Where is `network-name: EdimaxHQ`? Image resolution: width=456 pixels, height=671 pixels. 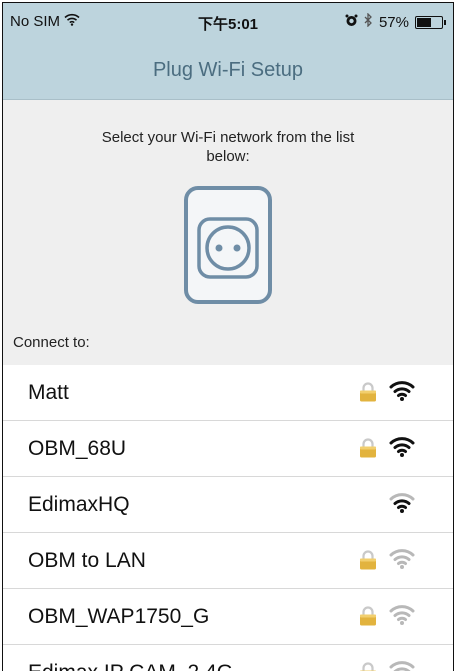
network-name: EdimaxHQ is located at coordinates (79, 505).